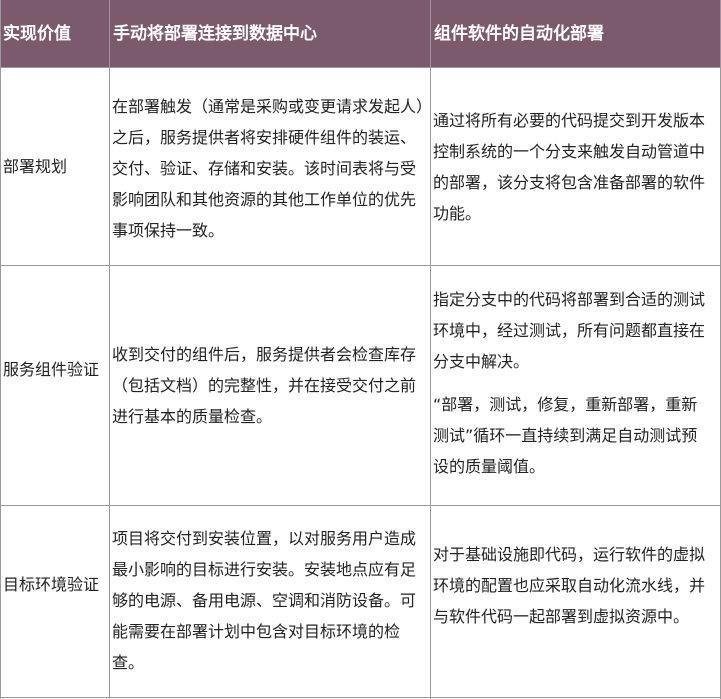 The height and width of the screenshot is (699, 721). What do you see at coordinates (215, 34) in the screenshot?
I see `header-col-manual: 手动将部署连接到数据中心` at bounding box center [215, 34].